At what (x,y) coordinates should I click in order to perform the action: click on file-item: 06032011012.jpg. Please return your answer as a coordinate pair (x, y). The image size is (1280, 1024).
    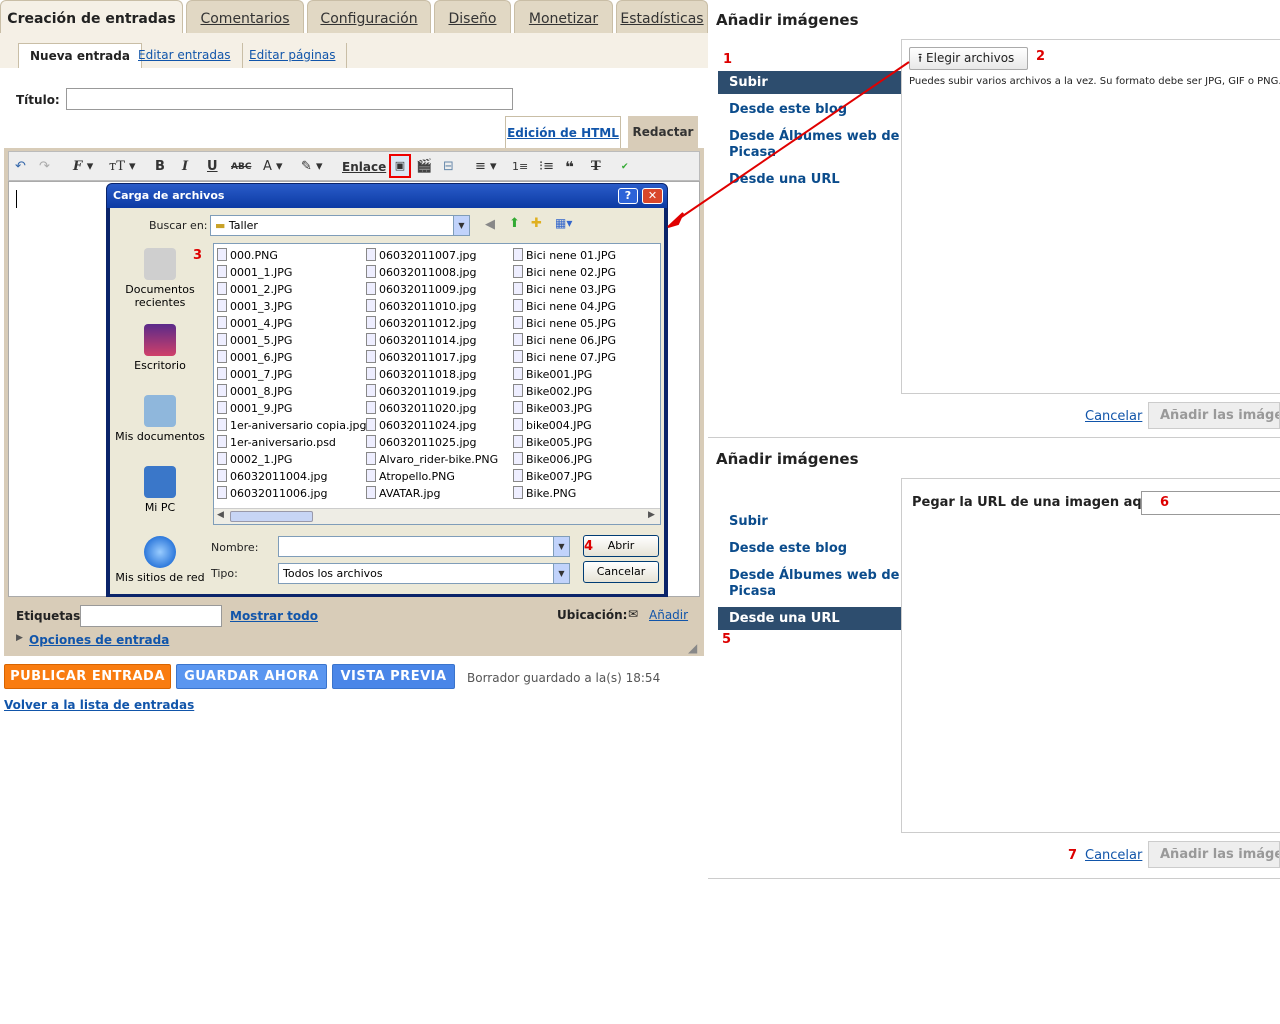
    Looking at the image, I should click on (432, 323).